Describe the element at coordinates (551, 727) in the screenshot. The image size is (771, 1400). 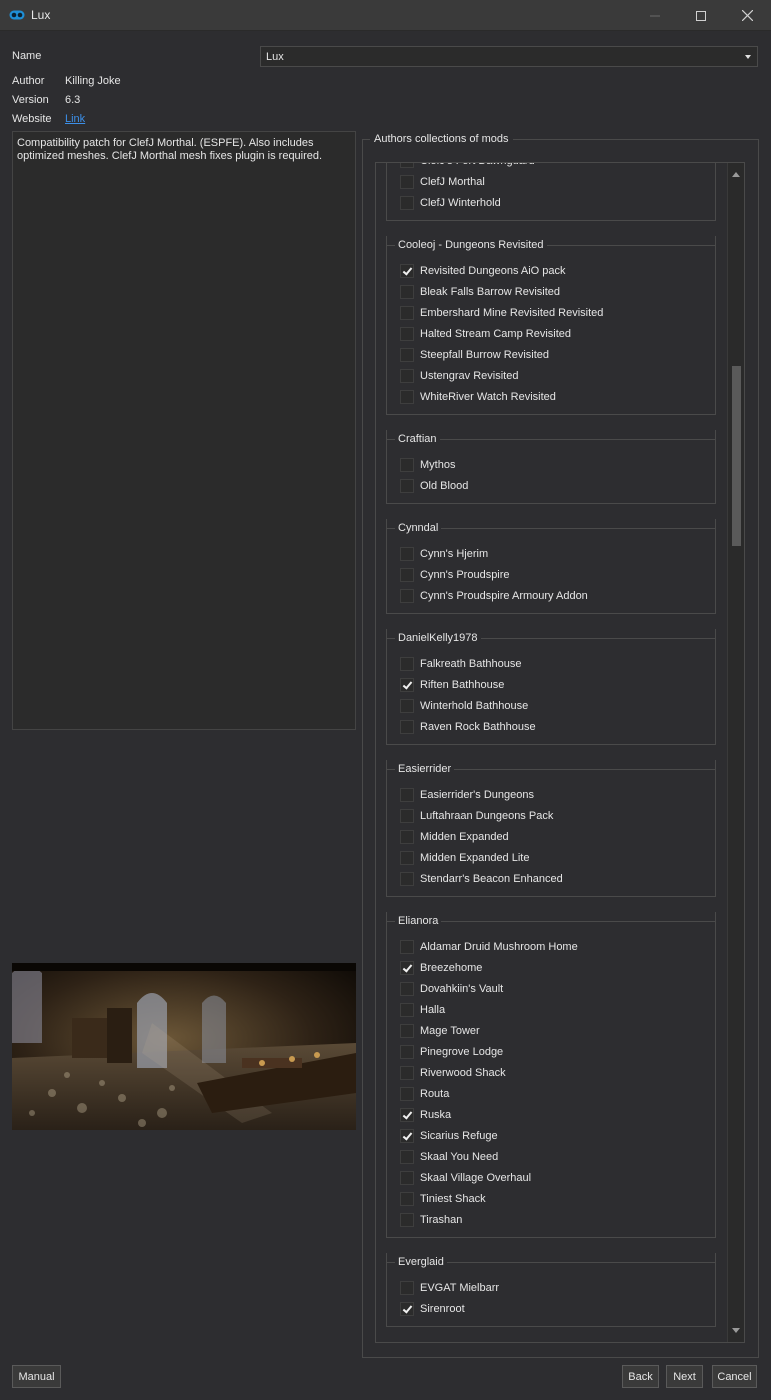
I see `mod-item: Raven Rock Bathhouse` at that location.